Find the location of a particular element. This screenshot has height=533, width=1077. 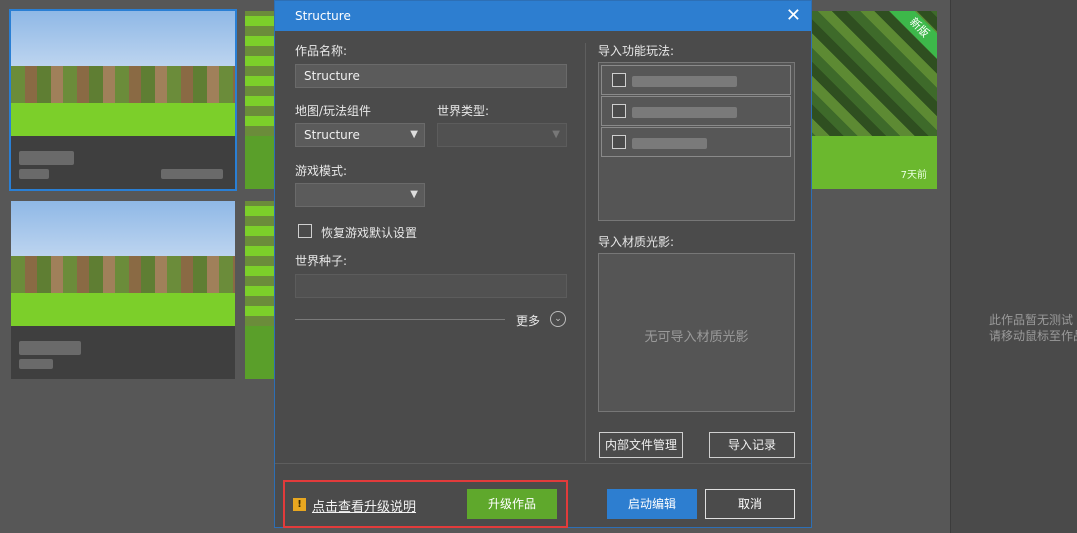

world-type-select: ▼ is located at coordinates (502, 135).